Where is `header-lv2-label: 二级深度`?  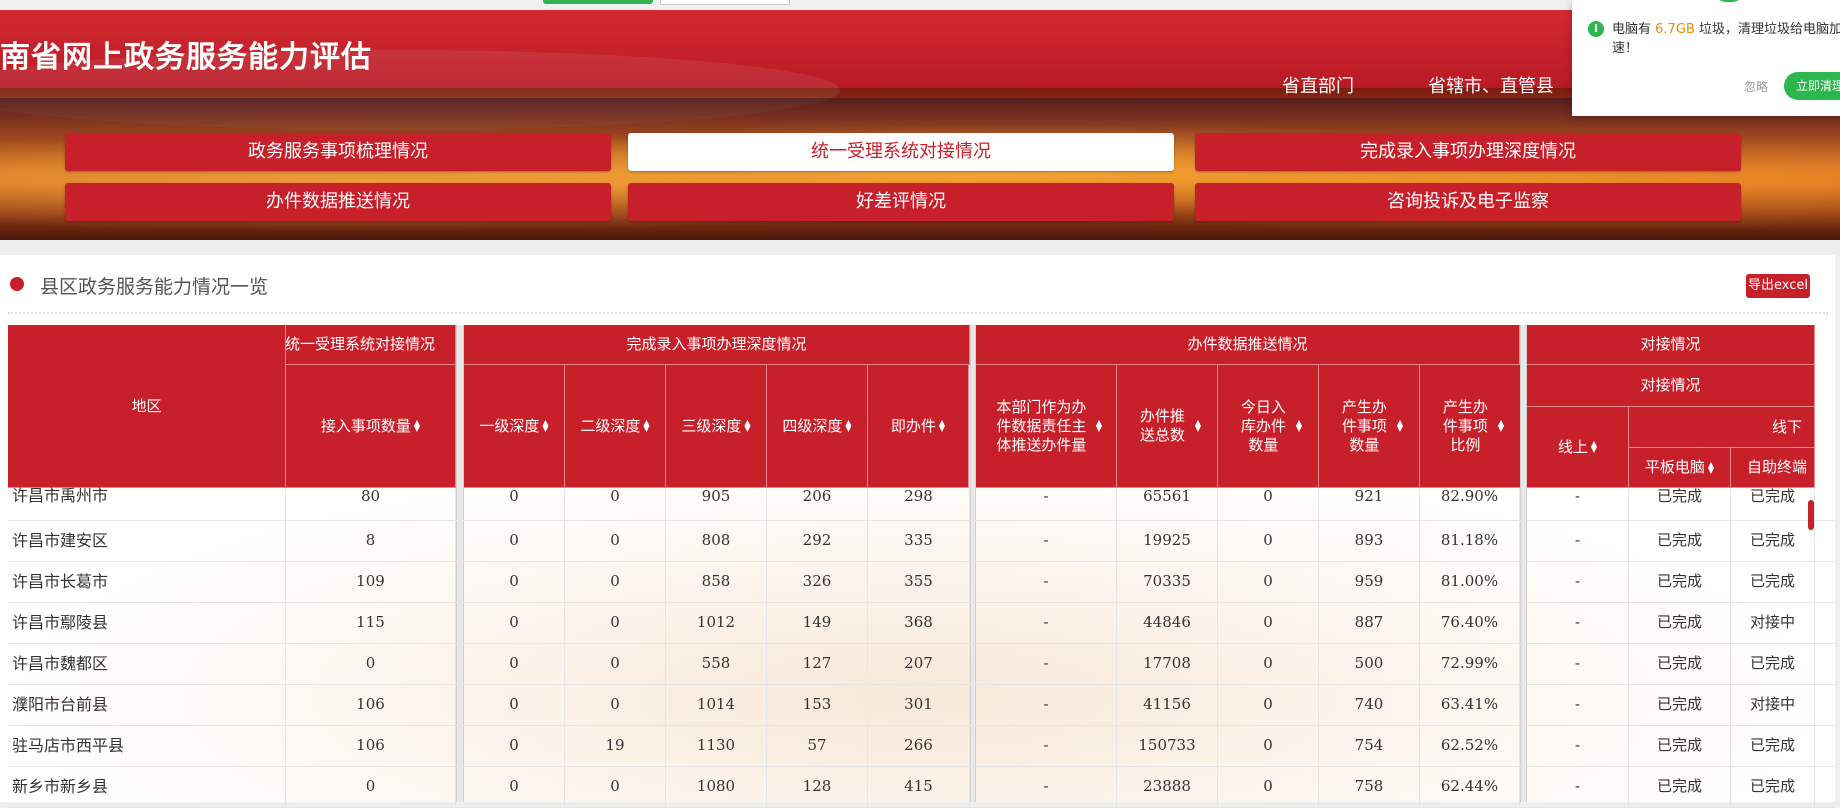
header-lv2-label: 二级深度 is located at coordinates (610, 425).